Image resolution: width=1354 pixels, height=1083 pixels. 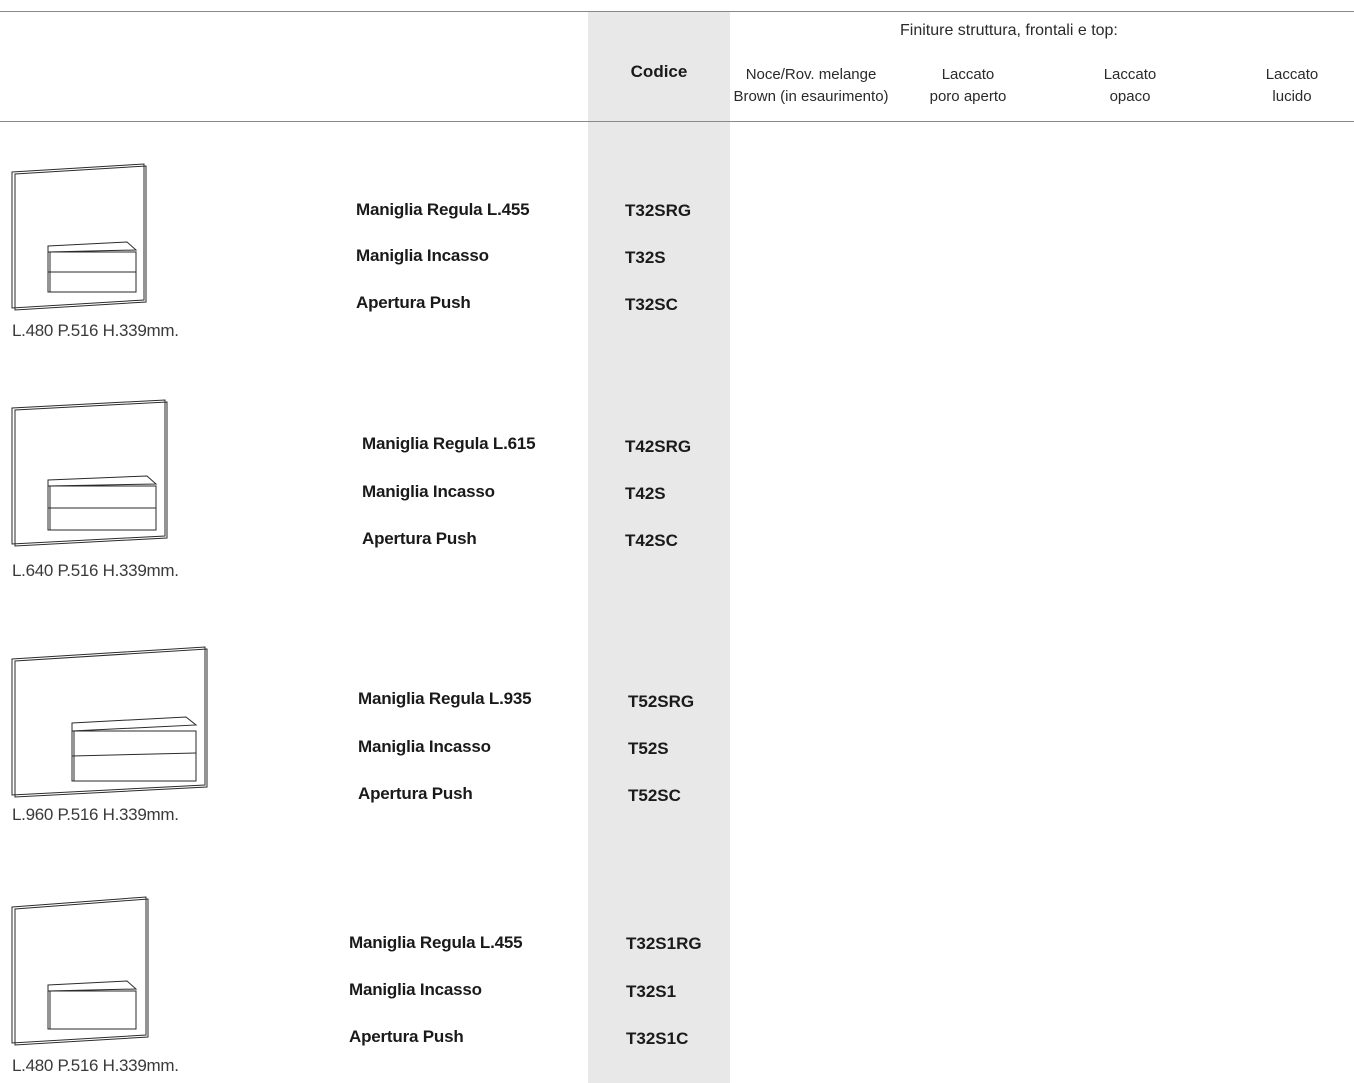 I want to click on column-header-line2: poro aperto, so click(x=968, y=96).